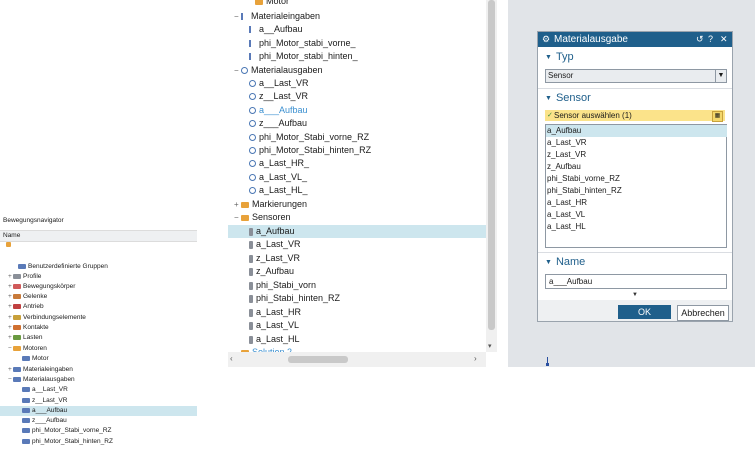 This screenshot has width=755, height=457. Describe the element at coordinates (237, 204) in the screenshot. I see `expand-toggle-icon: +` at that location.